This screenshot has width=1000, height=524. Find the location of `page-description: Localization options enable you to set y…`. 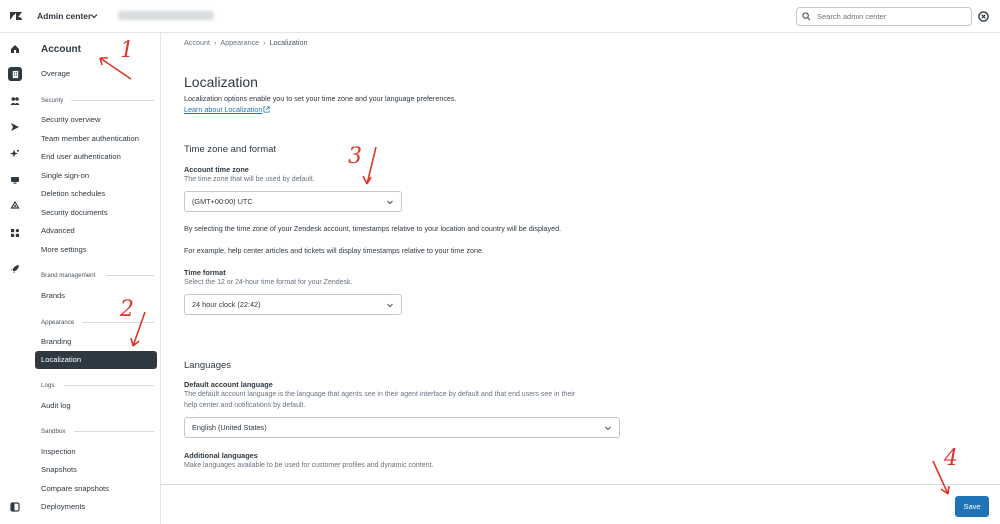

page-description: Localization options enable you to set y… is located at coordinates (320, 98).